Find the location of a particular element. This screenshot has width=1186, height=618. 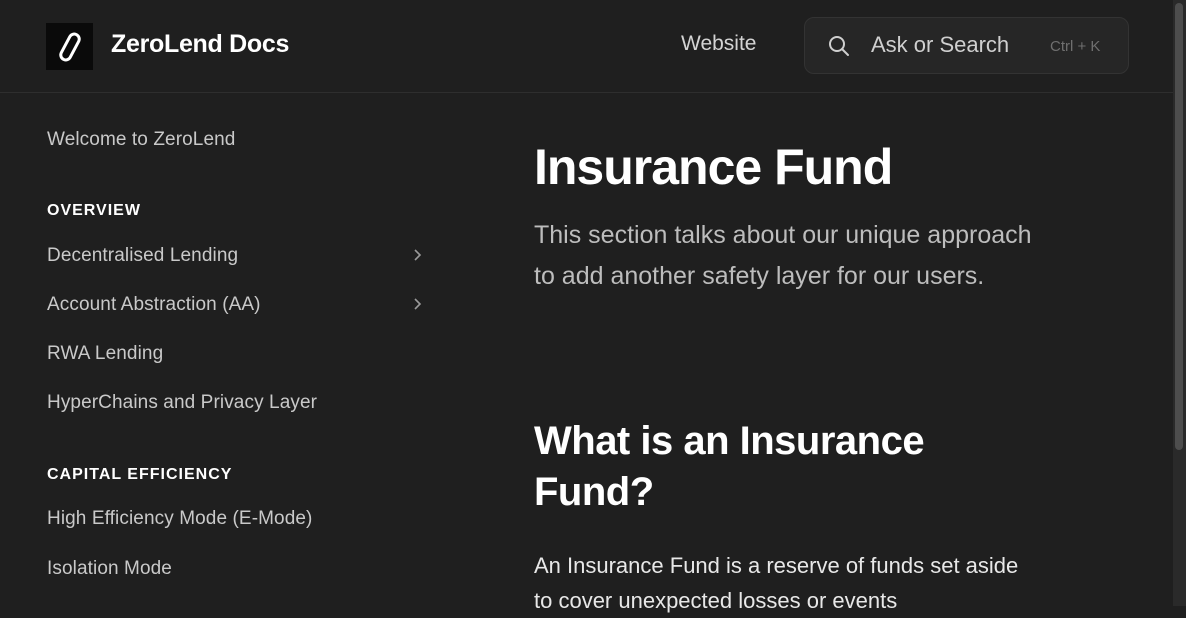

sidebar-item-account-abstraction: Account Abstraction (AA) is located at coordinates (154, 305).